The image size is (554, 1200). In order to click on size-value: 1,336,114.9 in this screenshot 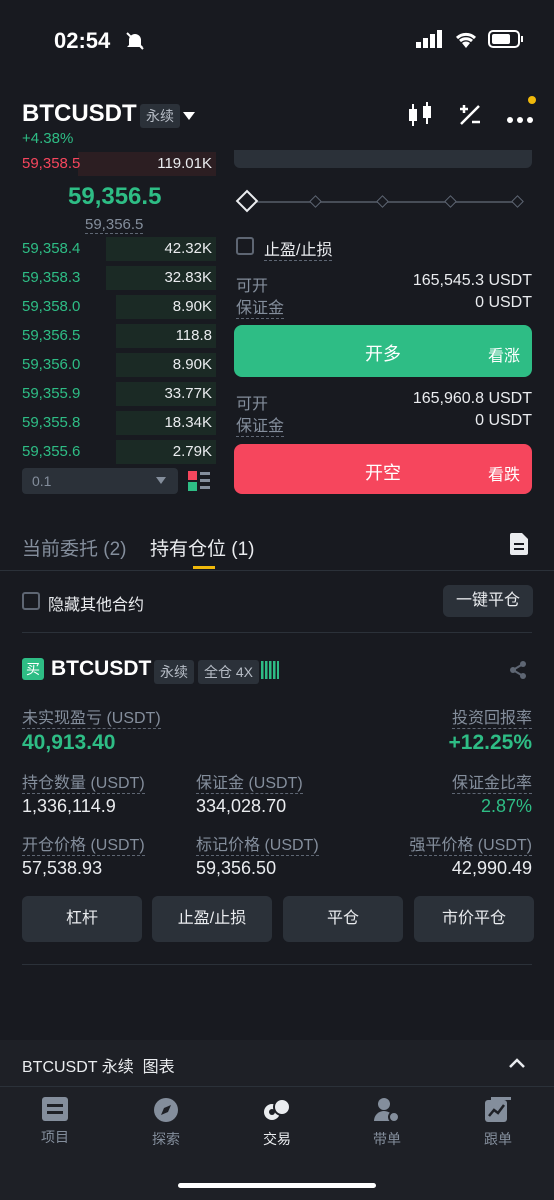, I will do `click(69, 806)`.